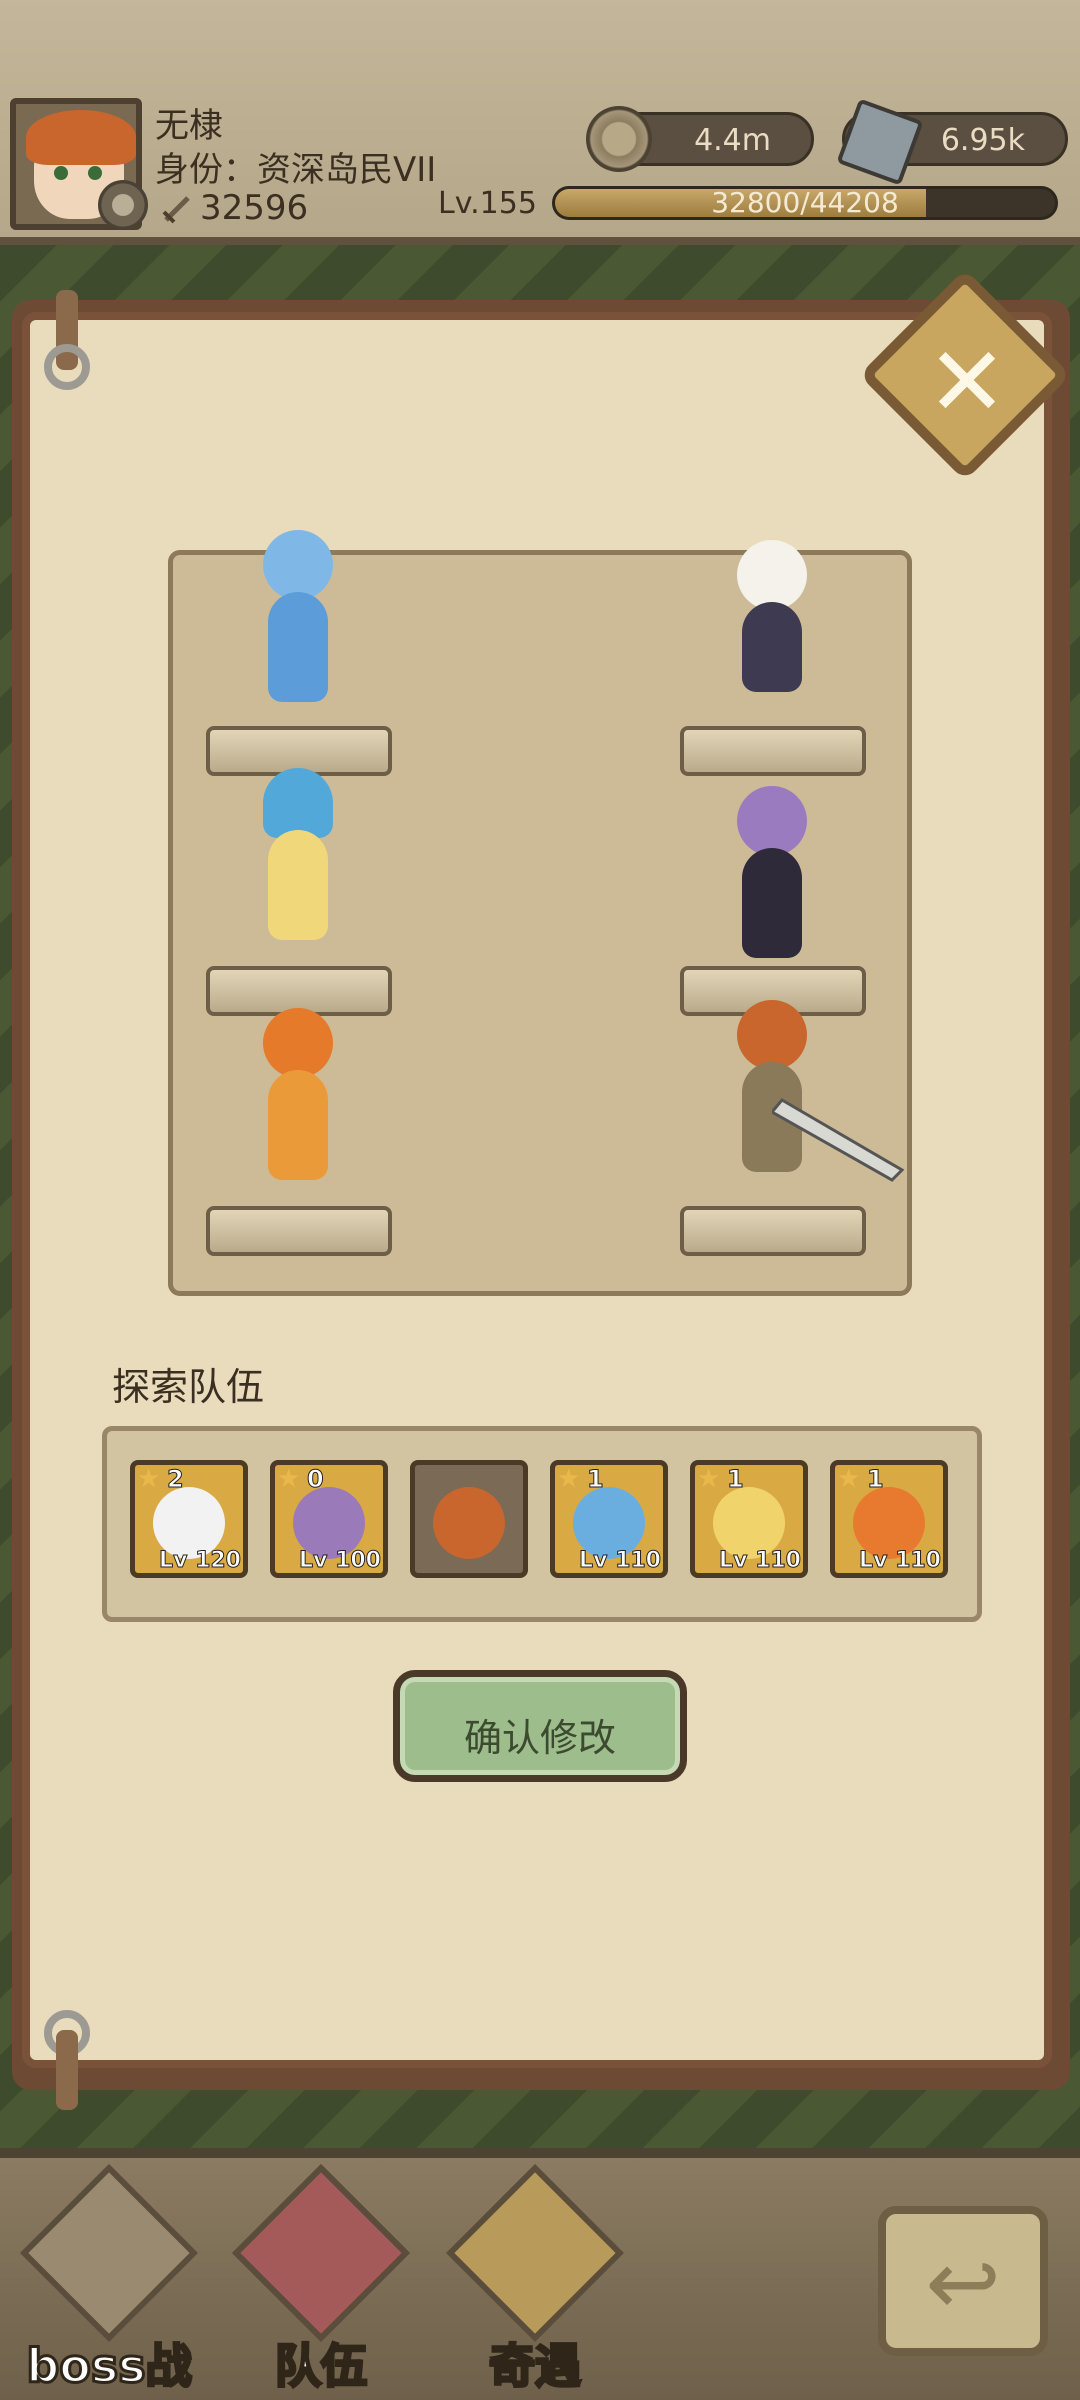 Image resolution: width=1080 pixels, height=2400 pixels. I want to click on avatar-hair, so click(81, 137).